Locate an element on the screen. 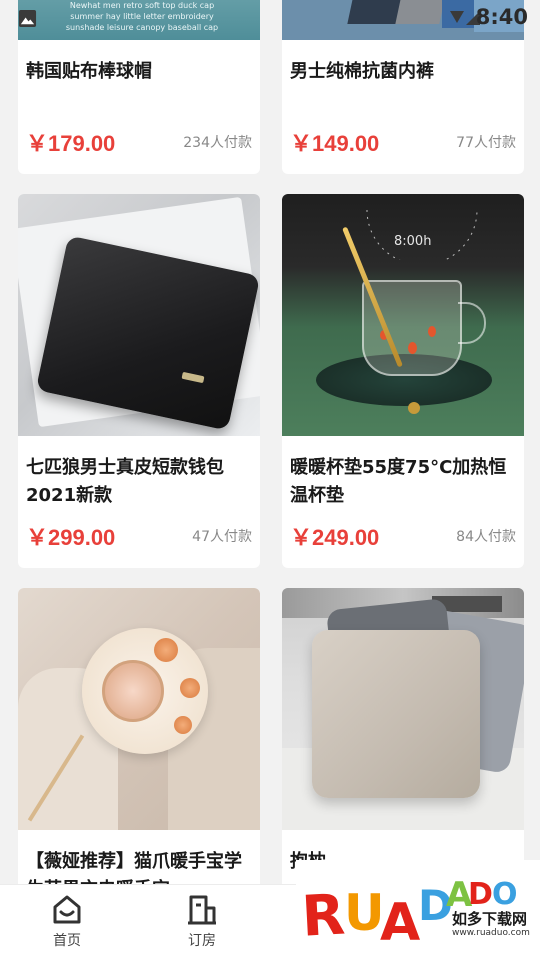  status-bar: 8:40 is located at coordinates (270, 18).